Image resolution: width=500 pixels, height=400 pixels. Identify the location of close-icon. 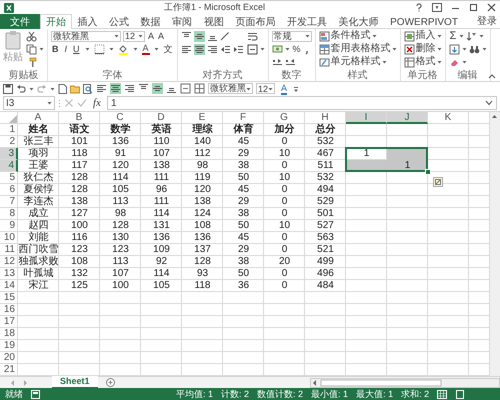
(491, 7).